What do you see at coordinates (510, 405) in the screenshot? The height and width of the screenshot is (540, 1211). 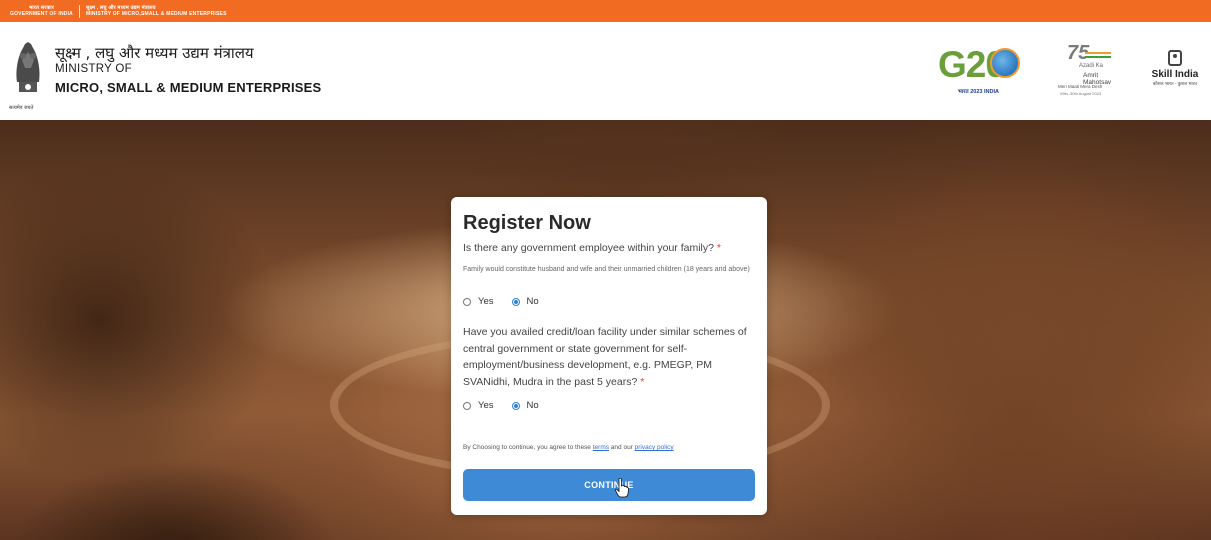 I see `radio-group-q2: Yes No` at bounding box center [510, 405].